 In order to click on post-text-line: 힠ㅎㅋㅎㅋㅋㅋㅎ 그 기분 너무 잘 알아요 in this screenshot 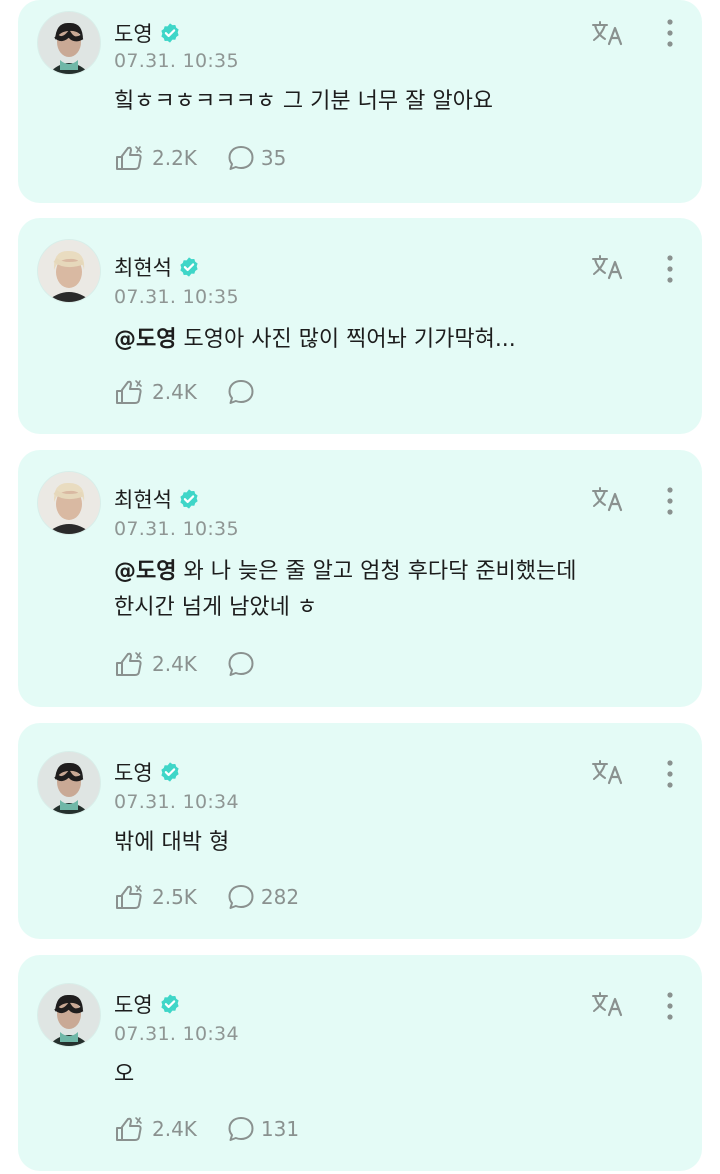, I will do `click(304, 101)`.